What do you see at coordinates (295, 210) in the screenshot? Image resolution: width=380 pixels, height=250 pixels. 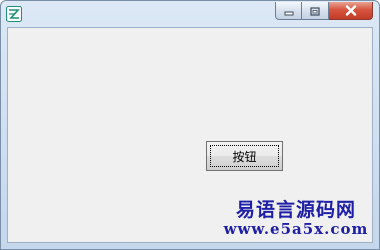 I see `watermark-title: 易语言源码网` at bounding box center [295, 210].